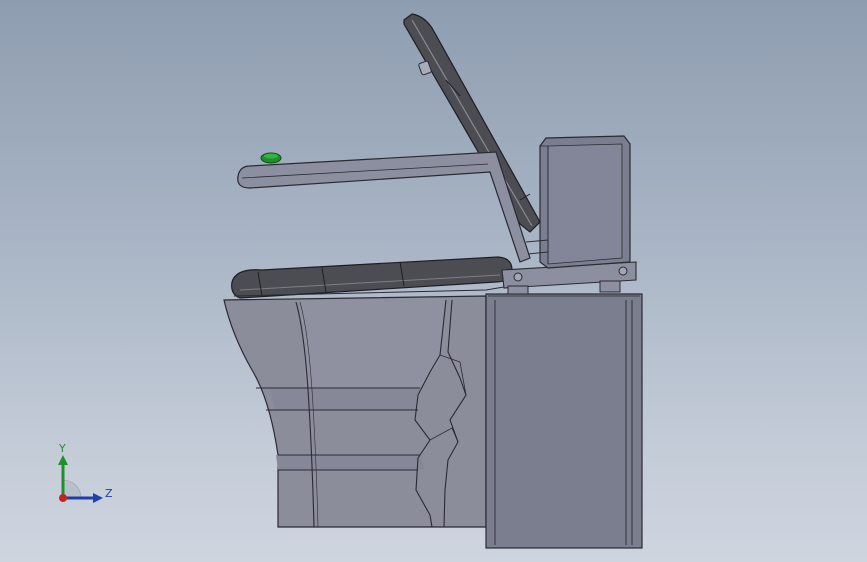 The width and height of the screenshot is (867, 562). I want to click on armrest, so click(393, 207).